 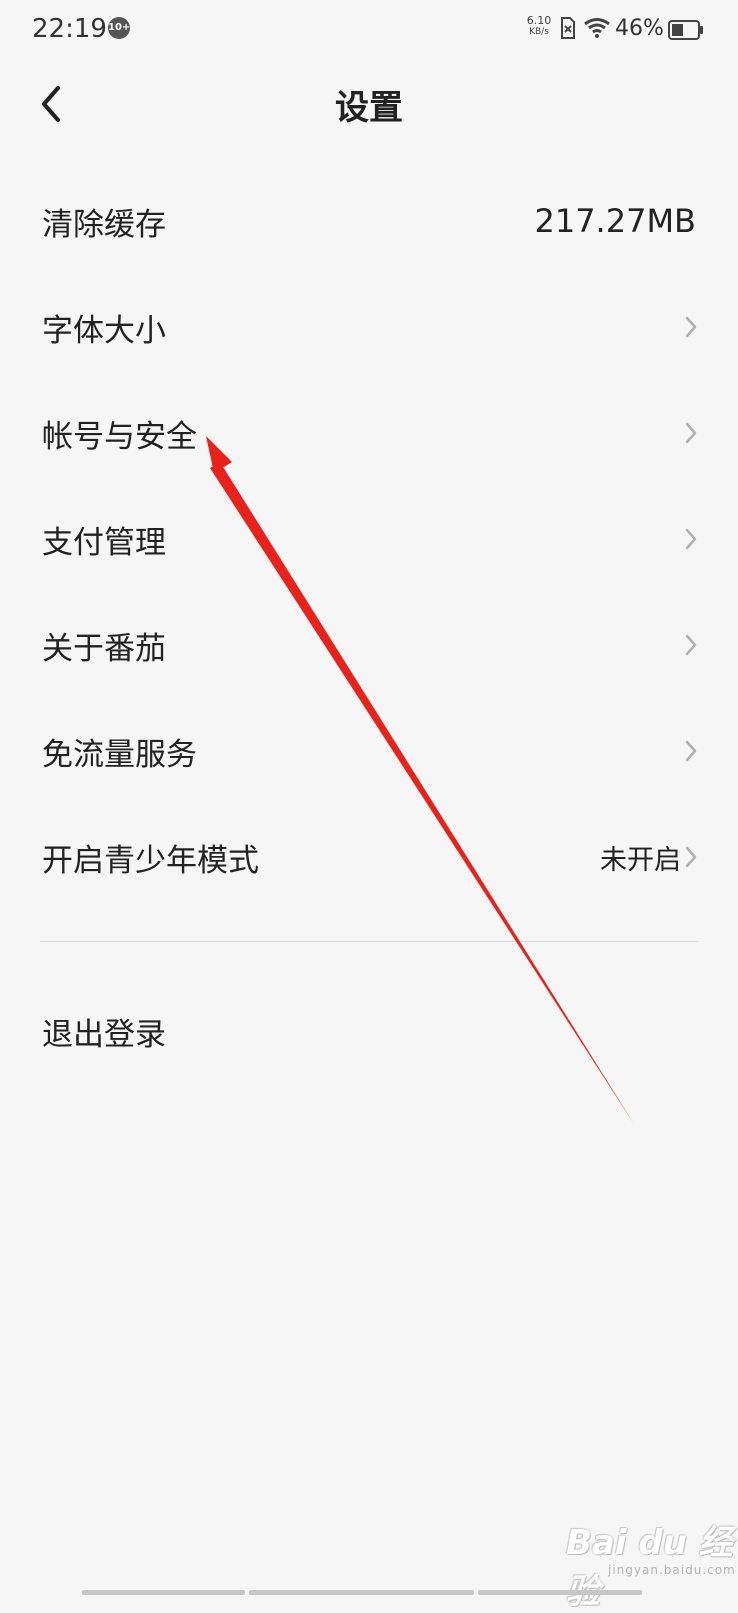 What do you see at coordinates (104, 648) in the screenshot?
I see `settings-item-label: 关于番茄` at bounding box center [104, 648].